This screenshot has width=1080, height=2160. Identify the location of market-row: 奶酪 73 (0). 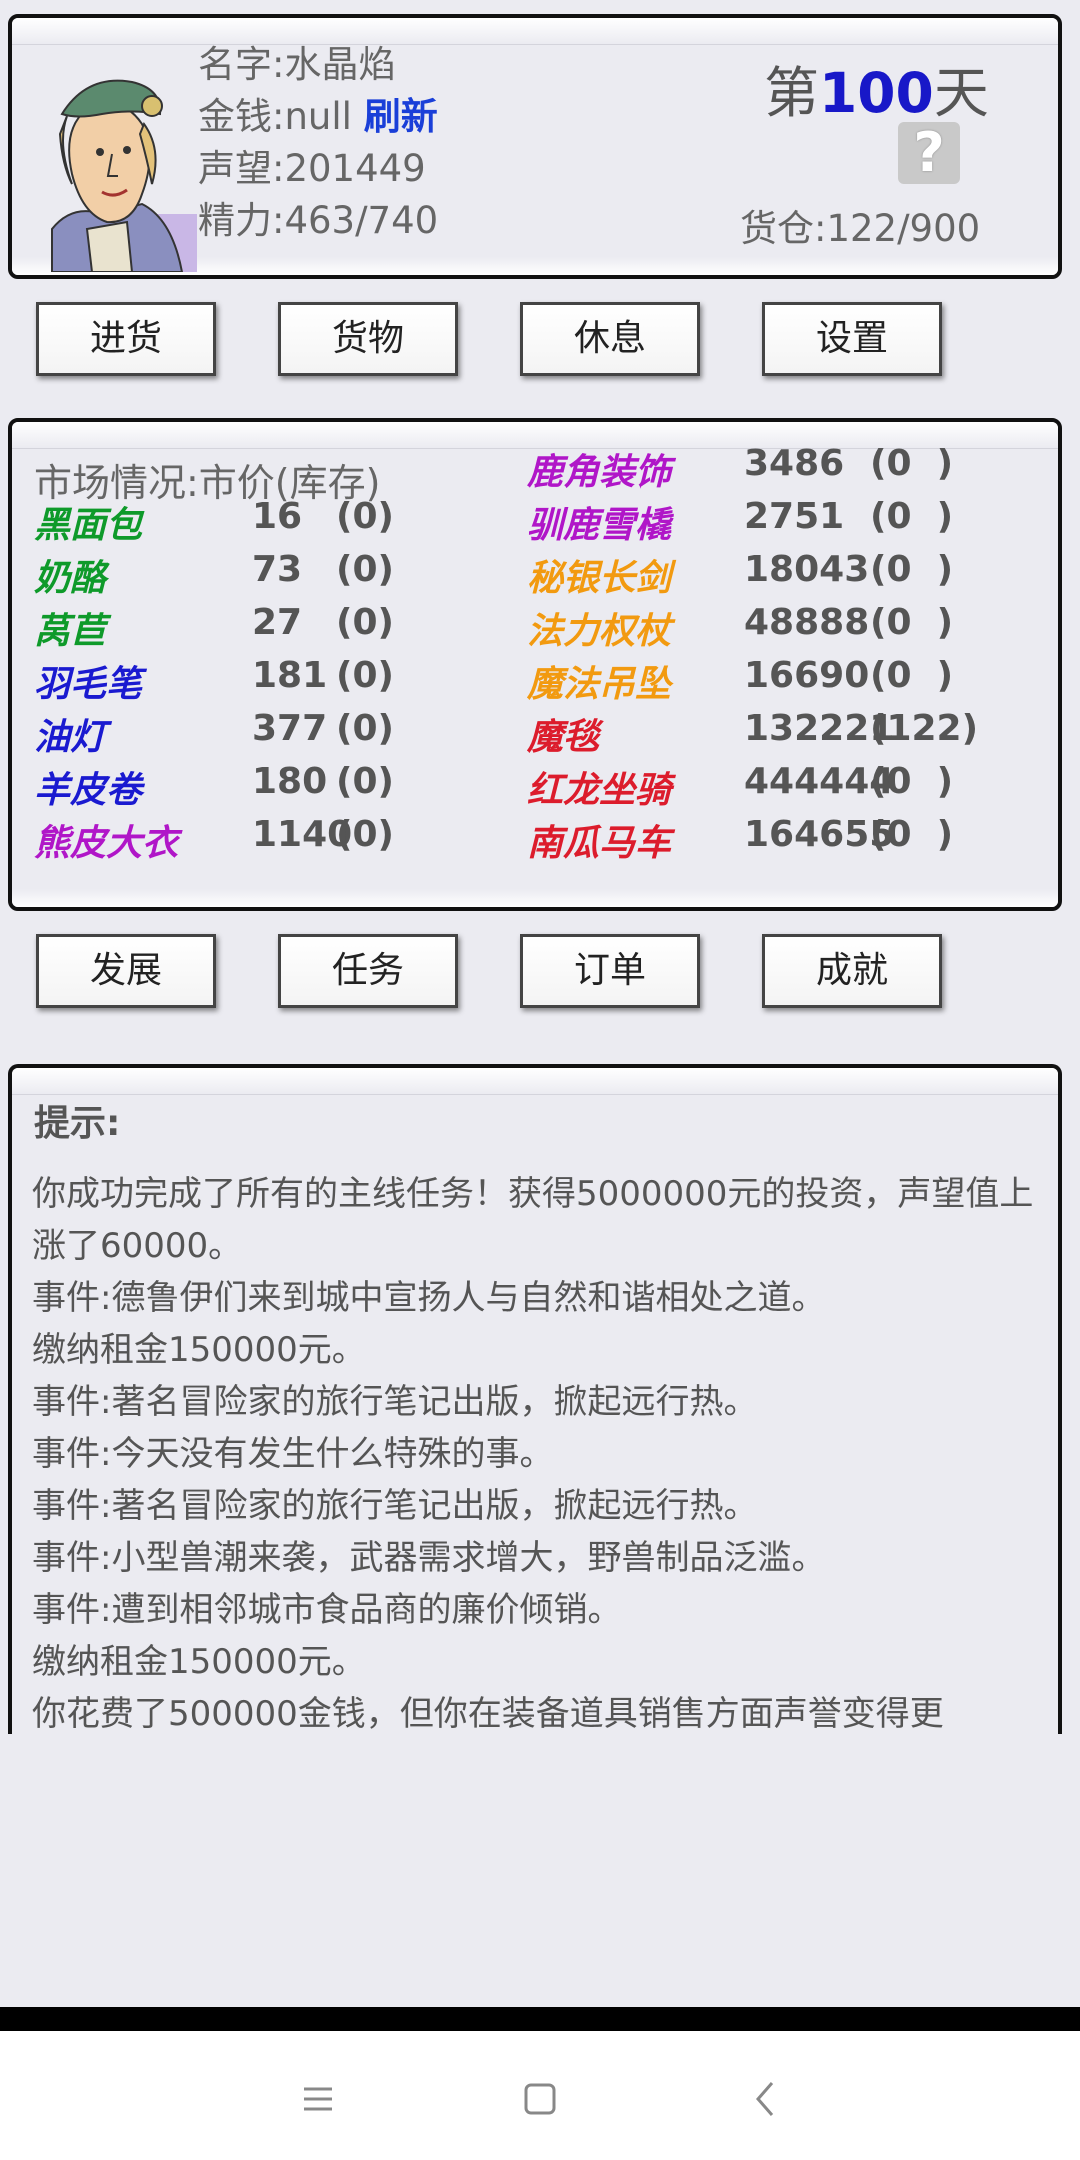
(284, 574).